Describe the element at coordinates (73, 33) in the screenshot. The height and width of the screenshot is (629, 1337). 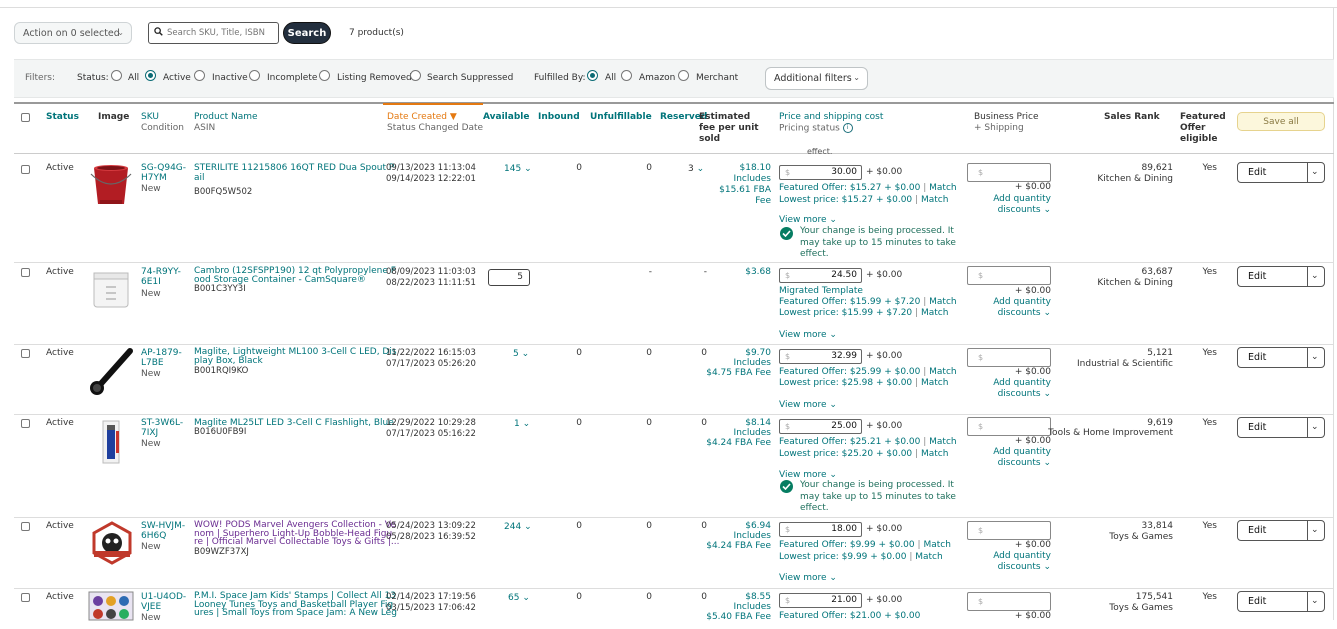
I see `action-dropdown: Action on 0 selected ⌄` at that location.